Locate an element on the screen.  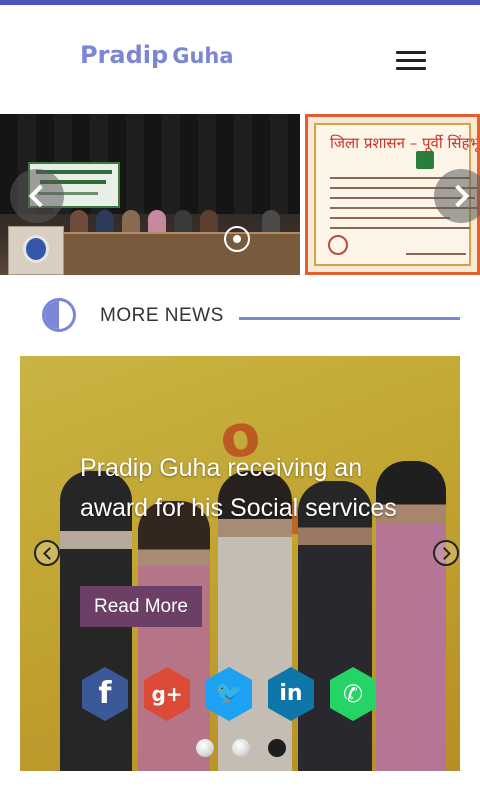
chevron-right-icon is located at coordinates (457, 196).